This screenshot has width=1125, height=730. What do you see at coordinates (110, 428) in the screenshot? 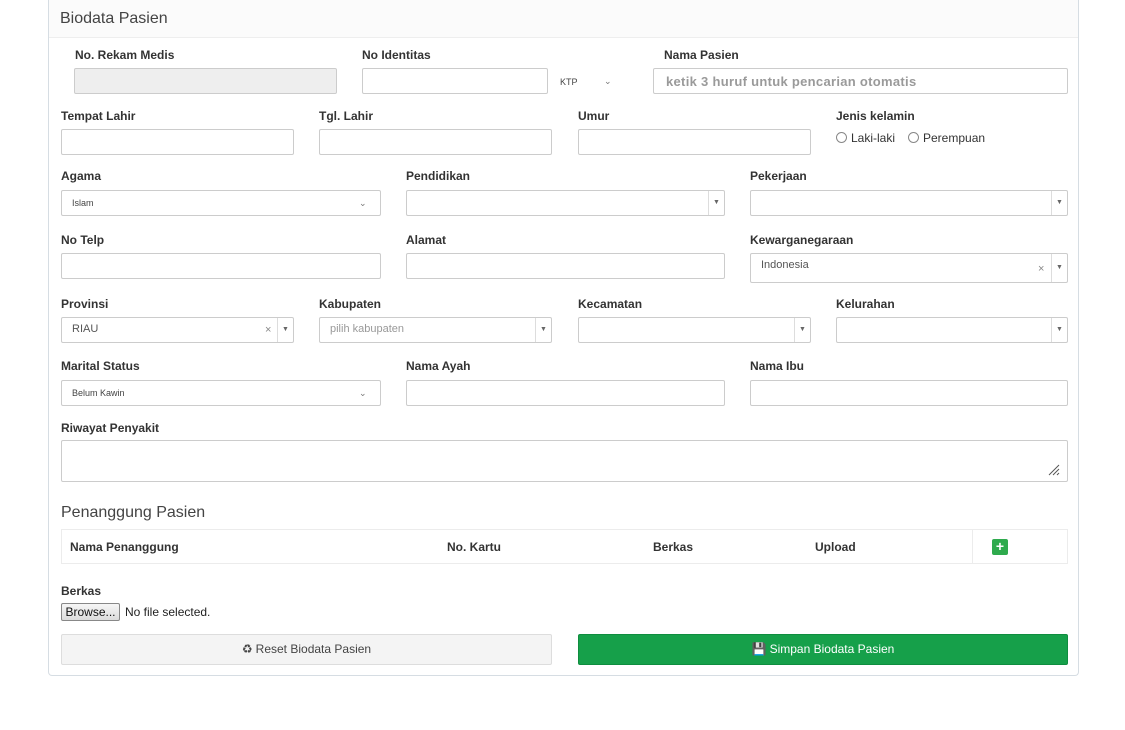
I see `label-riwayat-penyakit: Riwayat Penyakit` at bounding box center [110, 428].